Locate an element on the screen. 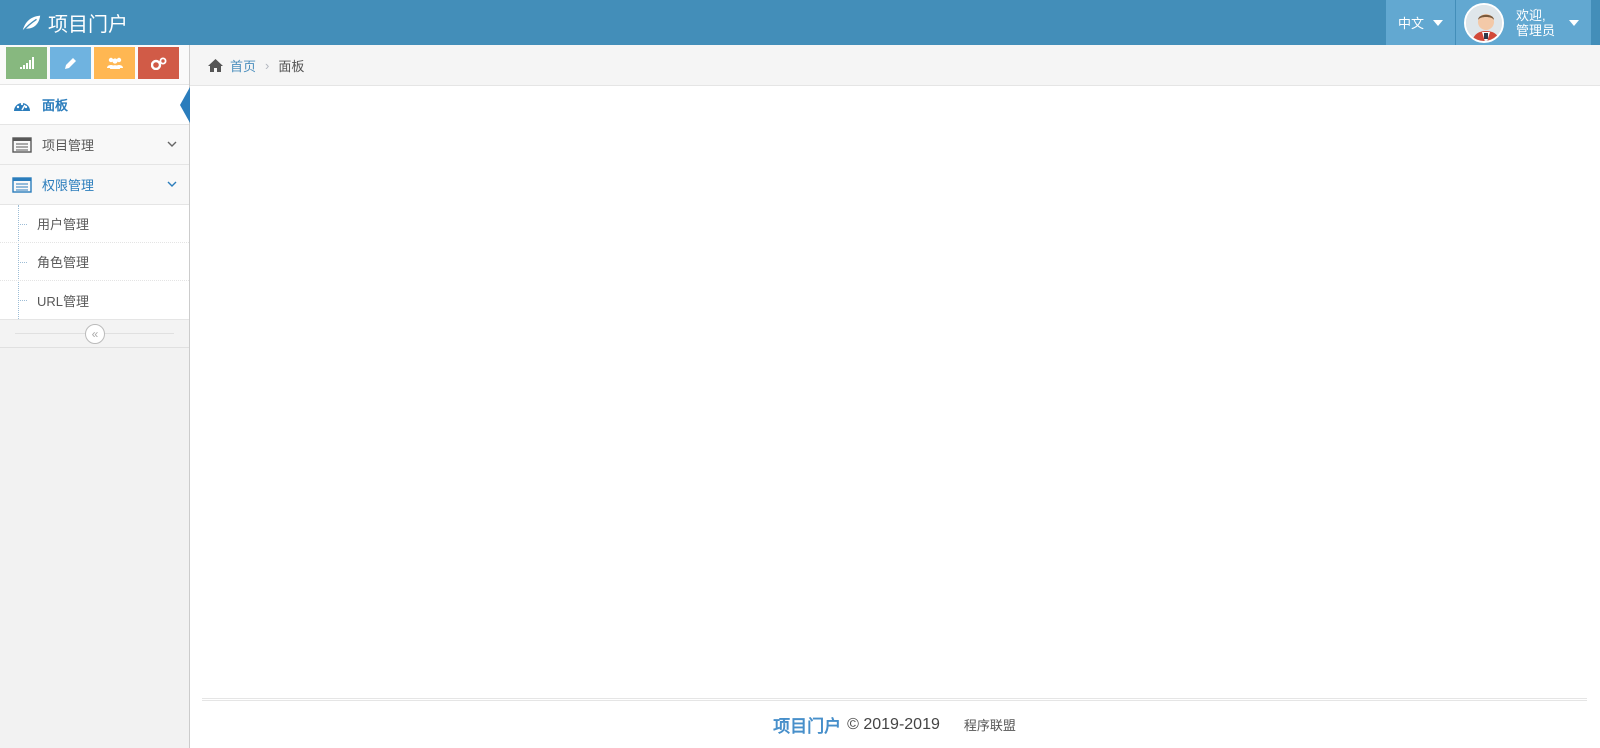 The width and height of the screenshot is (1600, 748). active-indicator is located at coordinates (185, 105).